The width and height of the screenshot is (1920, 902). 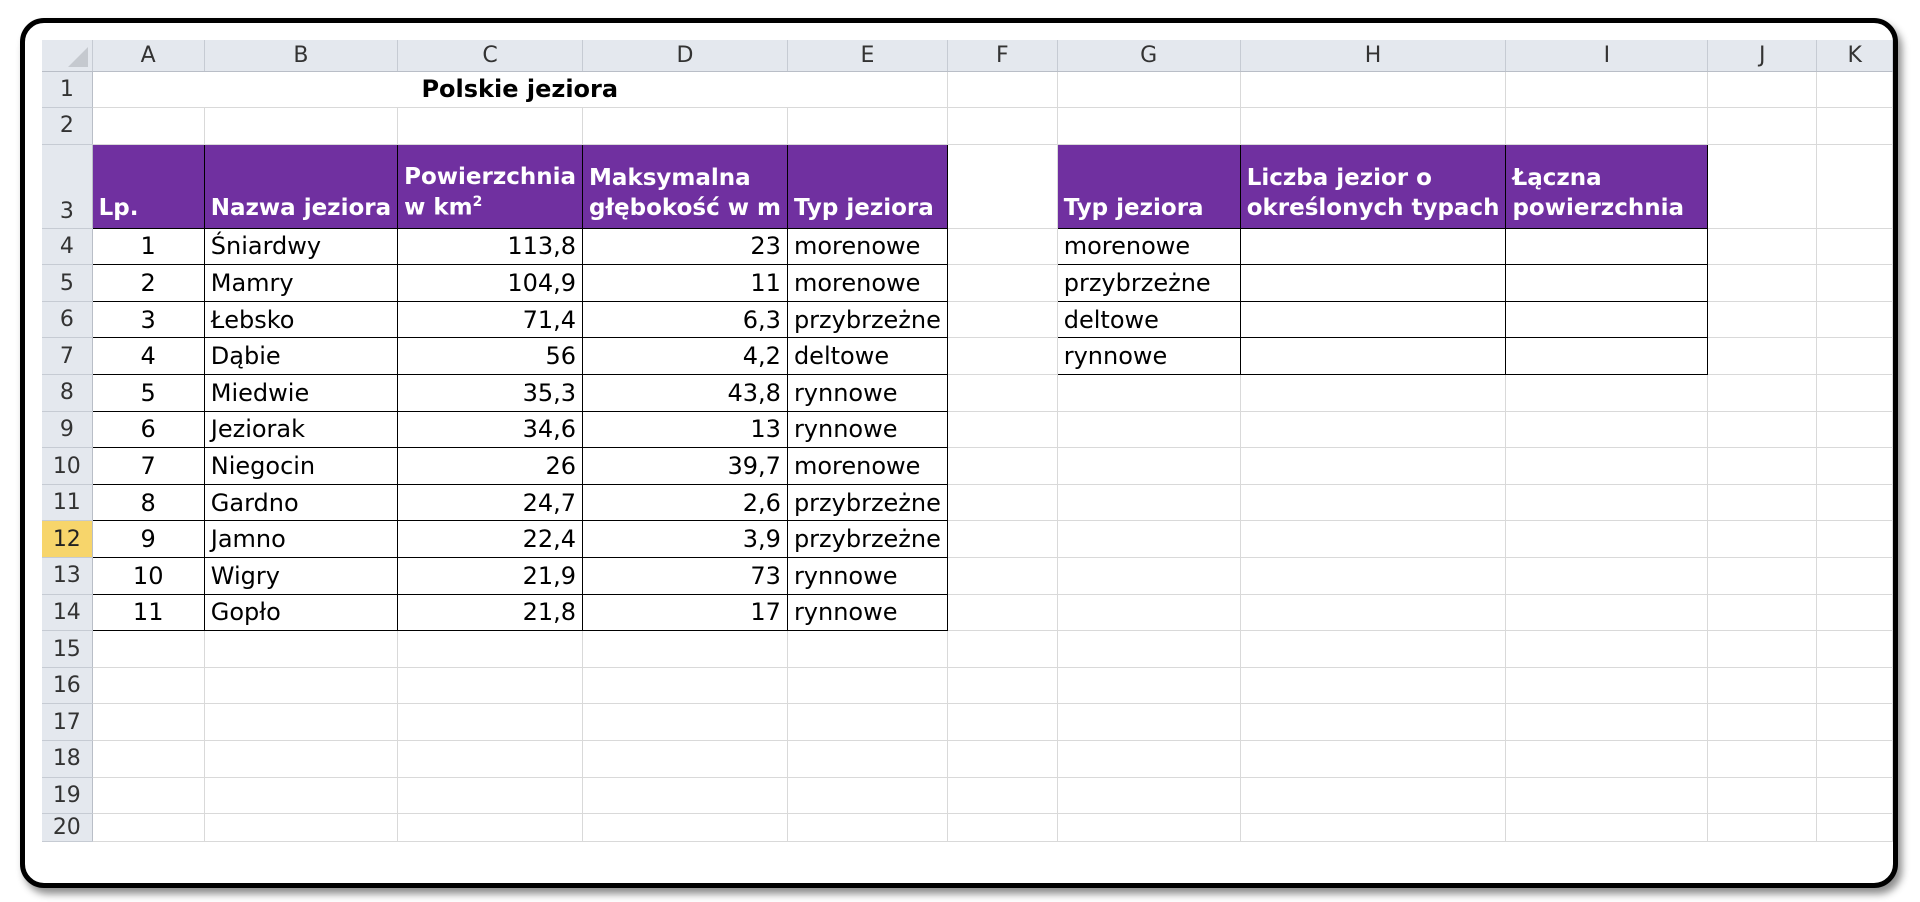 I want to click on header-lake-name: Nazwa jeziora, so click(x=301, y=186).